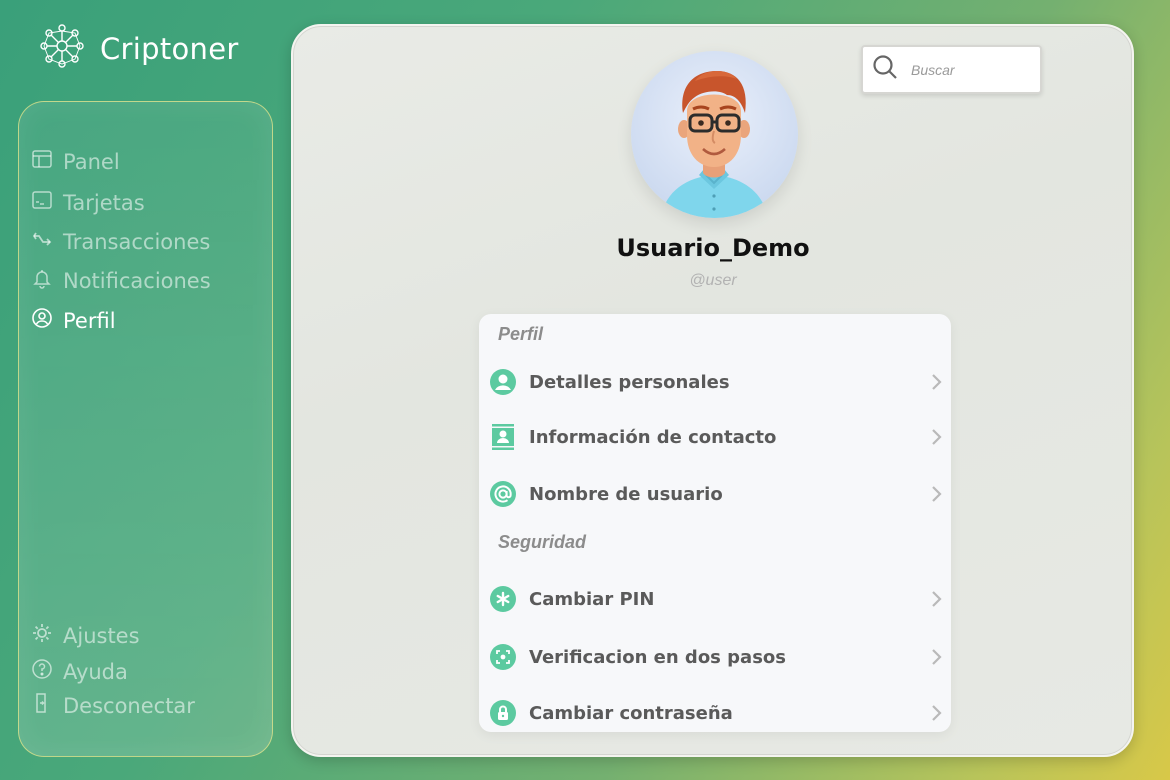 The width and height of the screenshot is (1170, 780). I want to click on avatar, so click(714, 134).